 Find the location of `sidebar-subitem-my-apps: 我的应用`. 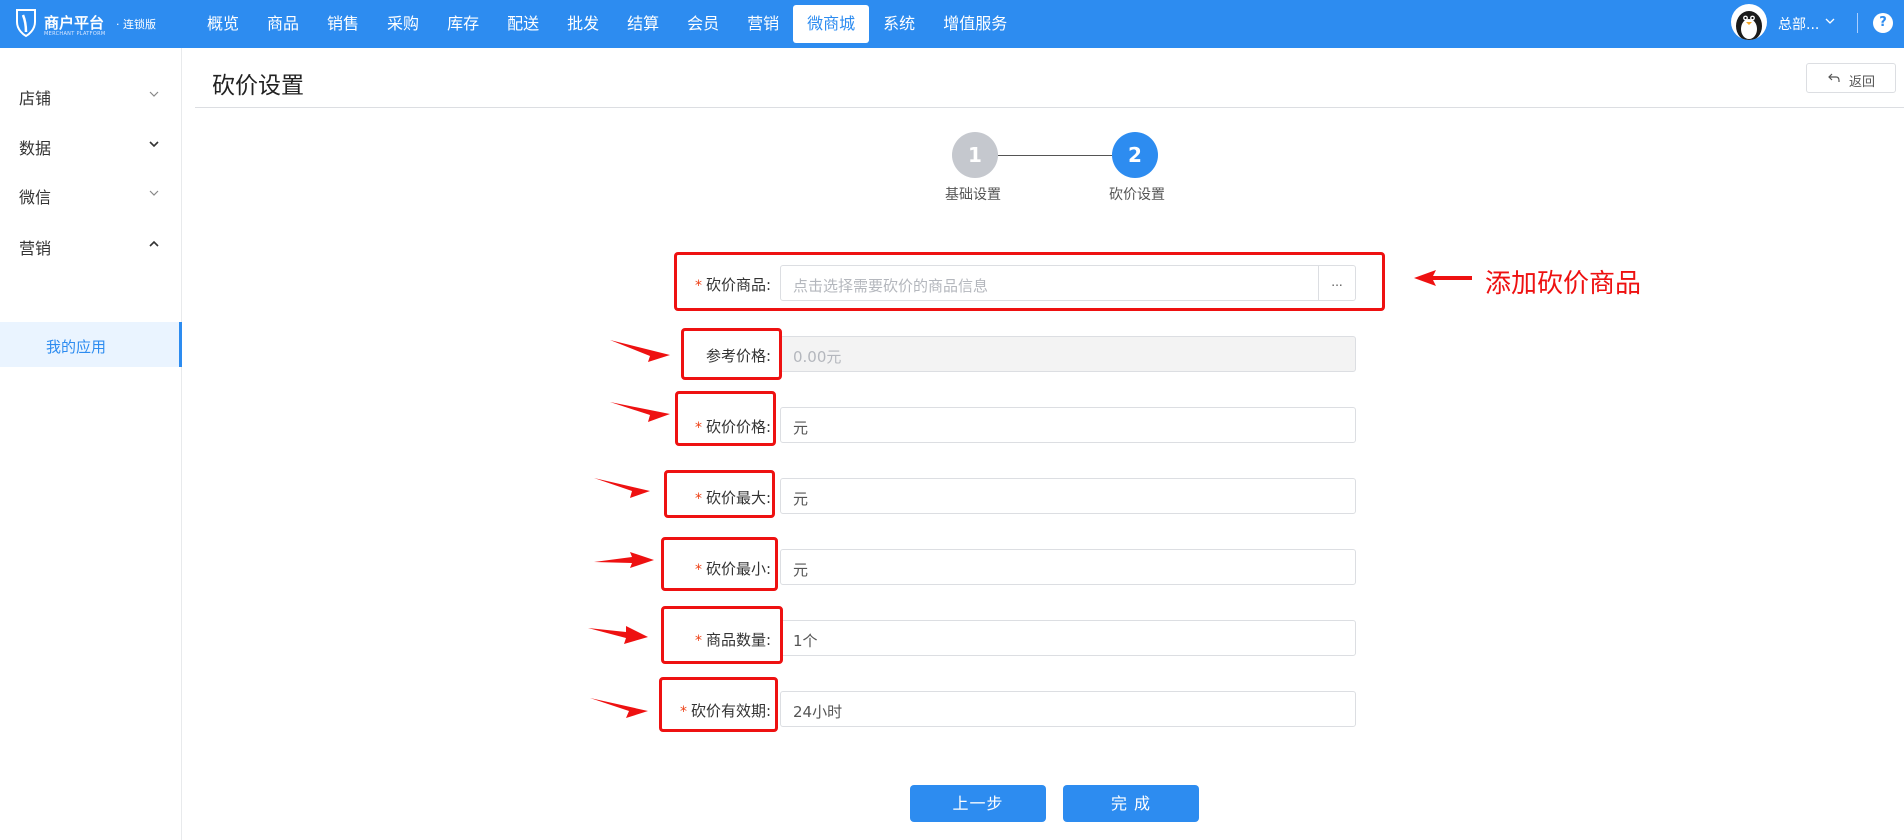

sidebar-subitem-my-apps: 我的应用 is located at coordinates (91, 344).